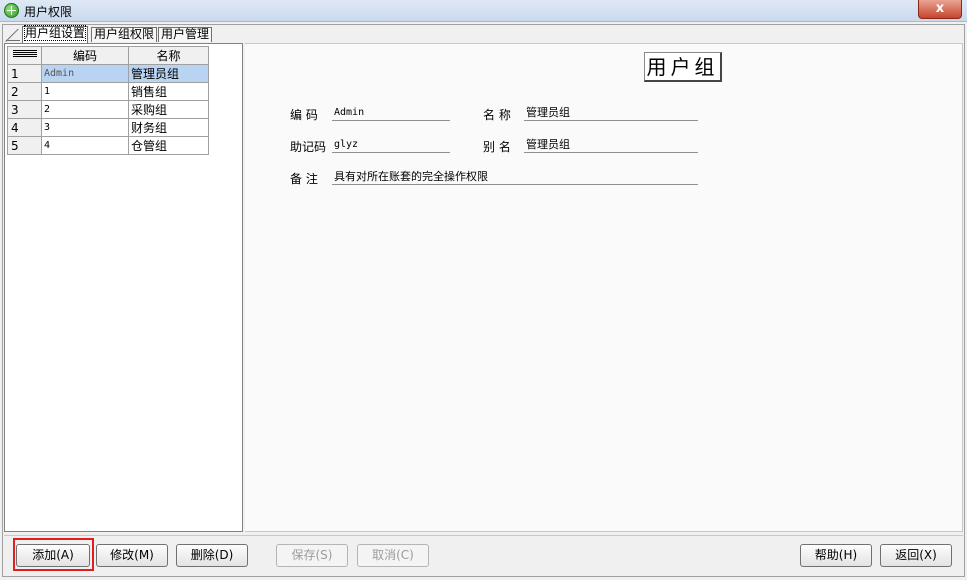 The height and width of the screenshot is (580, 967). Describe the element at coordinates (168, 127) in the screenshot. I see `row-name: 财务组` at that location.